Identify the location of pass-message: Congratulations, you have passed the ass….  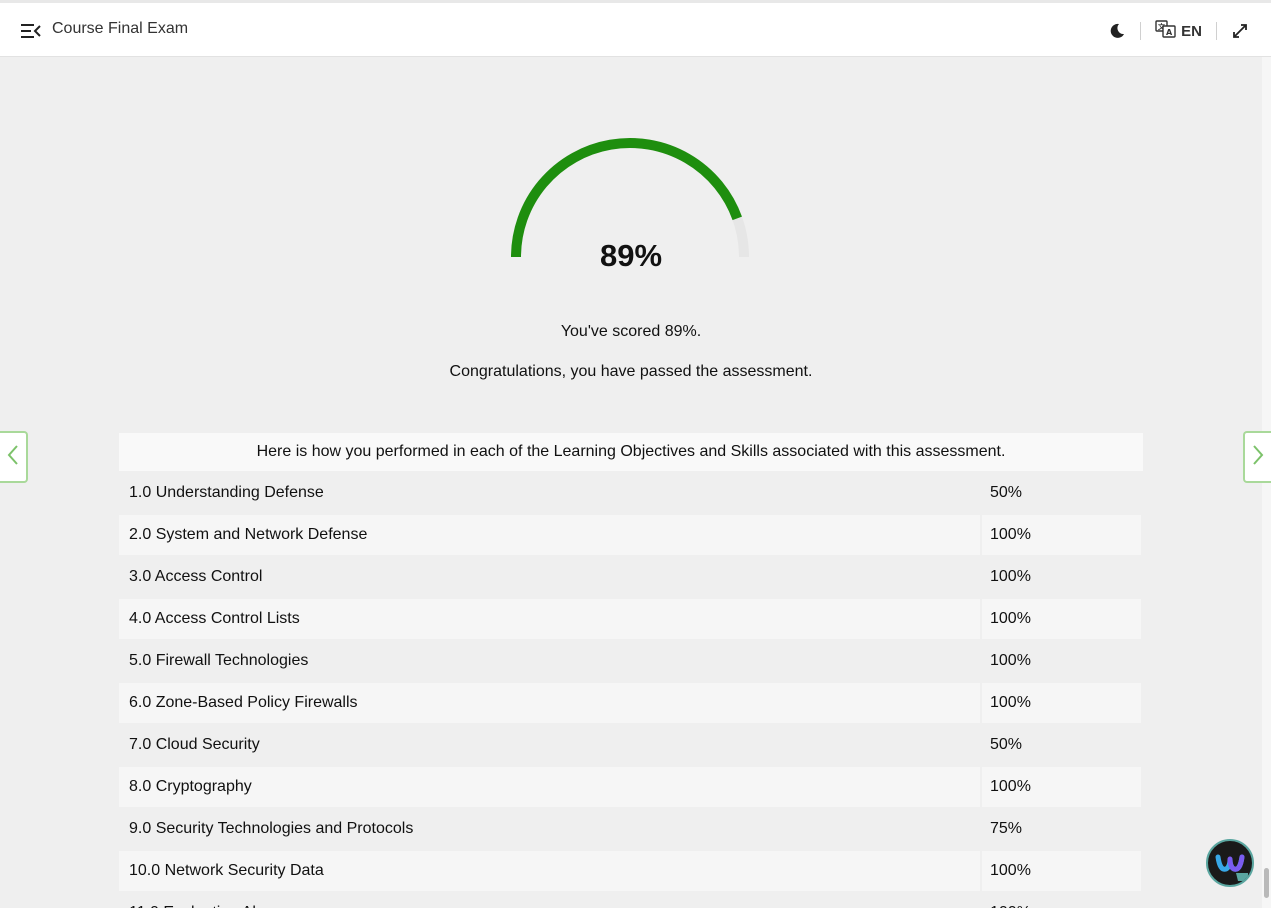
(631, 371).